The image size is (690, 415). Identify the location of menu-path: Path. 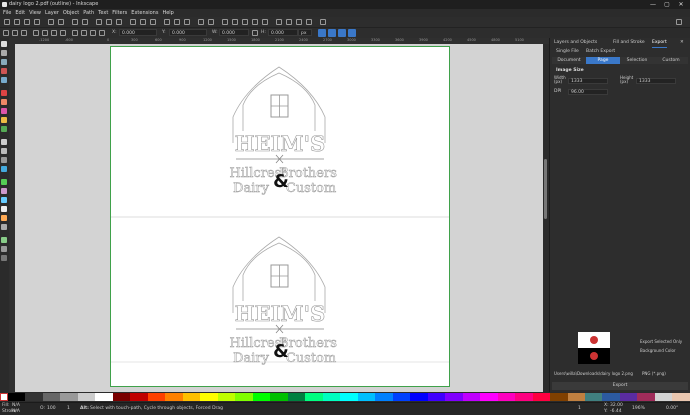
(88, 13).